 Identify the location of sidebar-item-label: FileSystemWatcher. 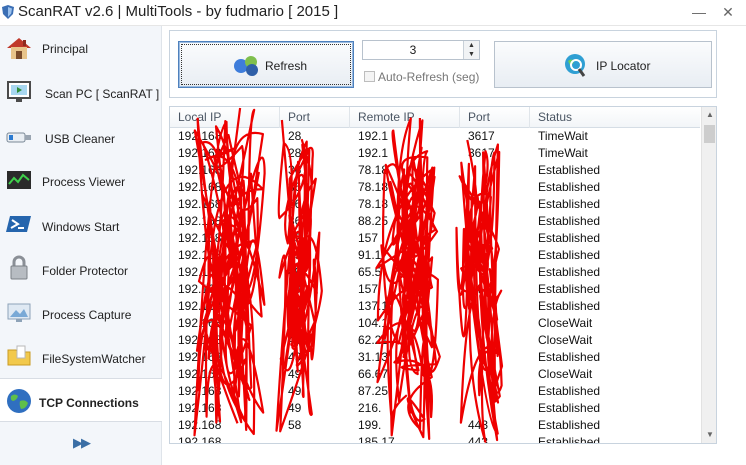
(94, 359).